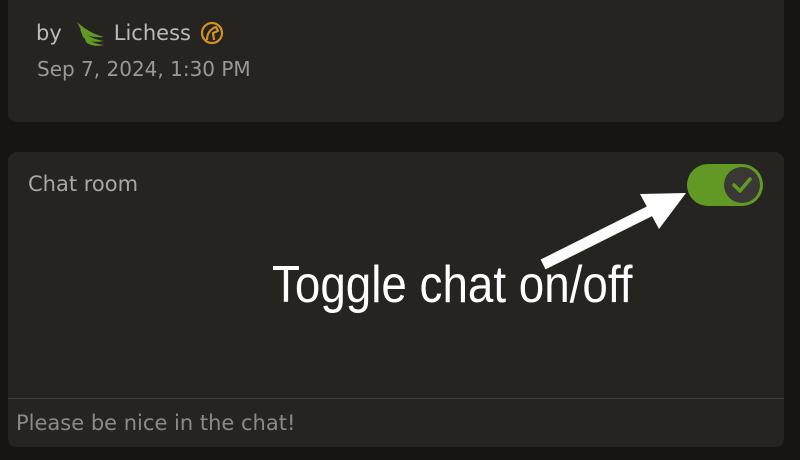 This screenshot has height=460, width=800. Describe the element at coordinates (144, 69) in the screenshot. I see `publish-date: Sep 7, 2024, 1:30 PM` at that location.